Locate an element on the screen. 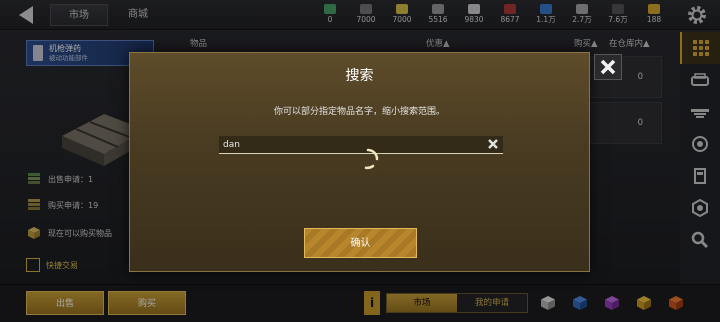 This screenshot has width=720, height=322. confirm-button: 确认 is located at coordinates (360, 243).